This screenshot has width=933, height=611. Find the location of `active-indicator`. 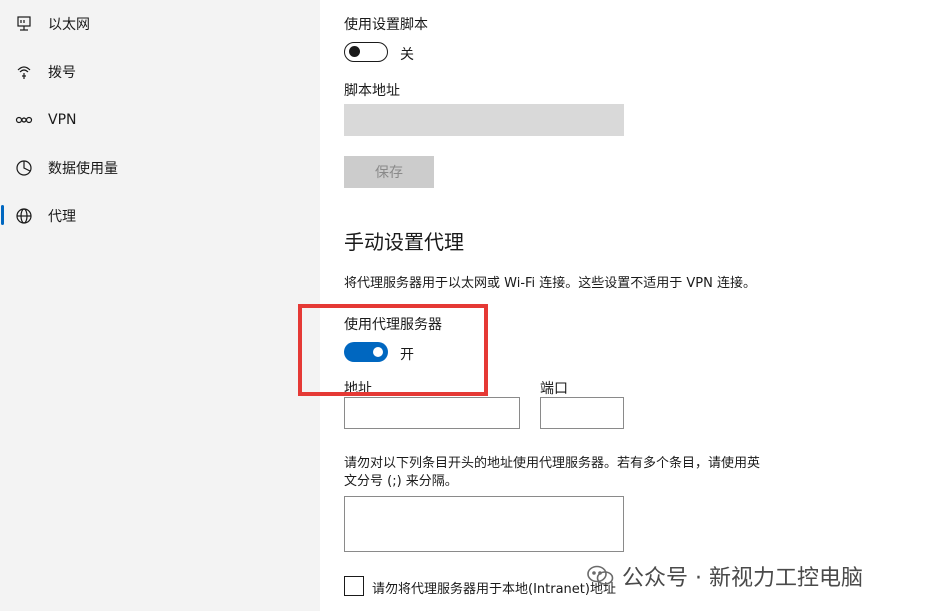

active-indicator is located at coordinates (2, 215).